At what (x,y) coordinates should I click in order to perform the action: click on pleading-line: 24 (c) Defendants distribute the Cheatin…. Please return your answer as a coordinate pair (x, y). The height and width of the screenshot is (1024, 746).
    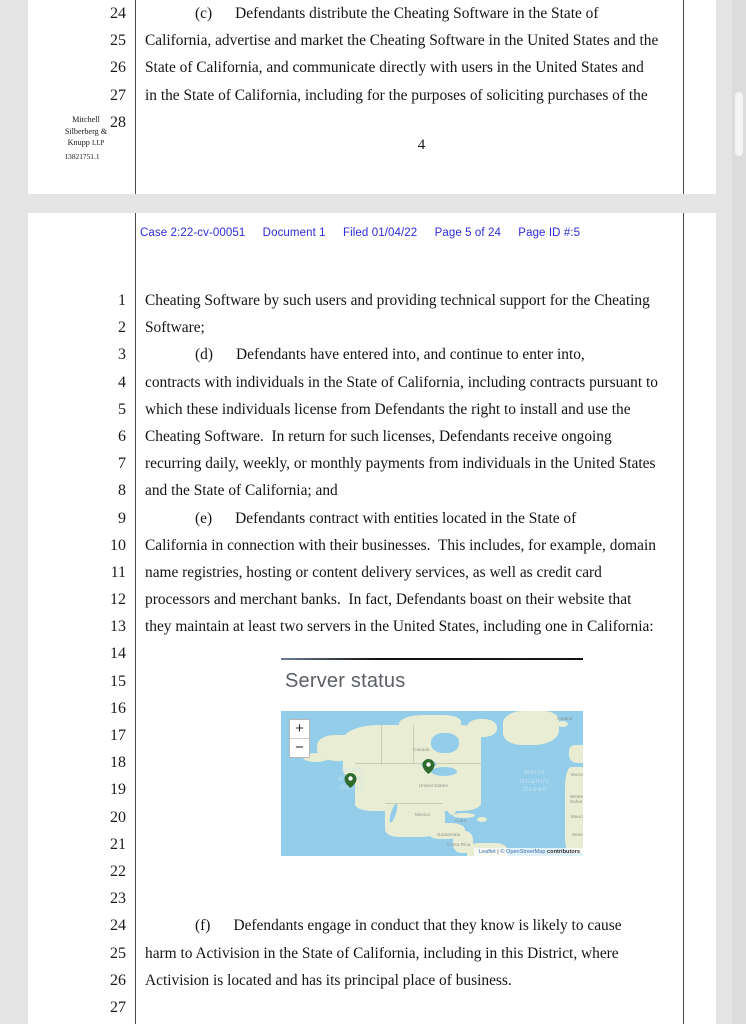
    Looking at the image, I should click on (372, 13).